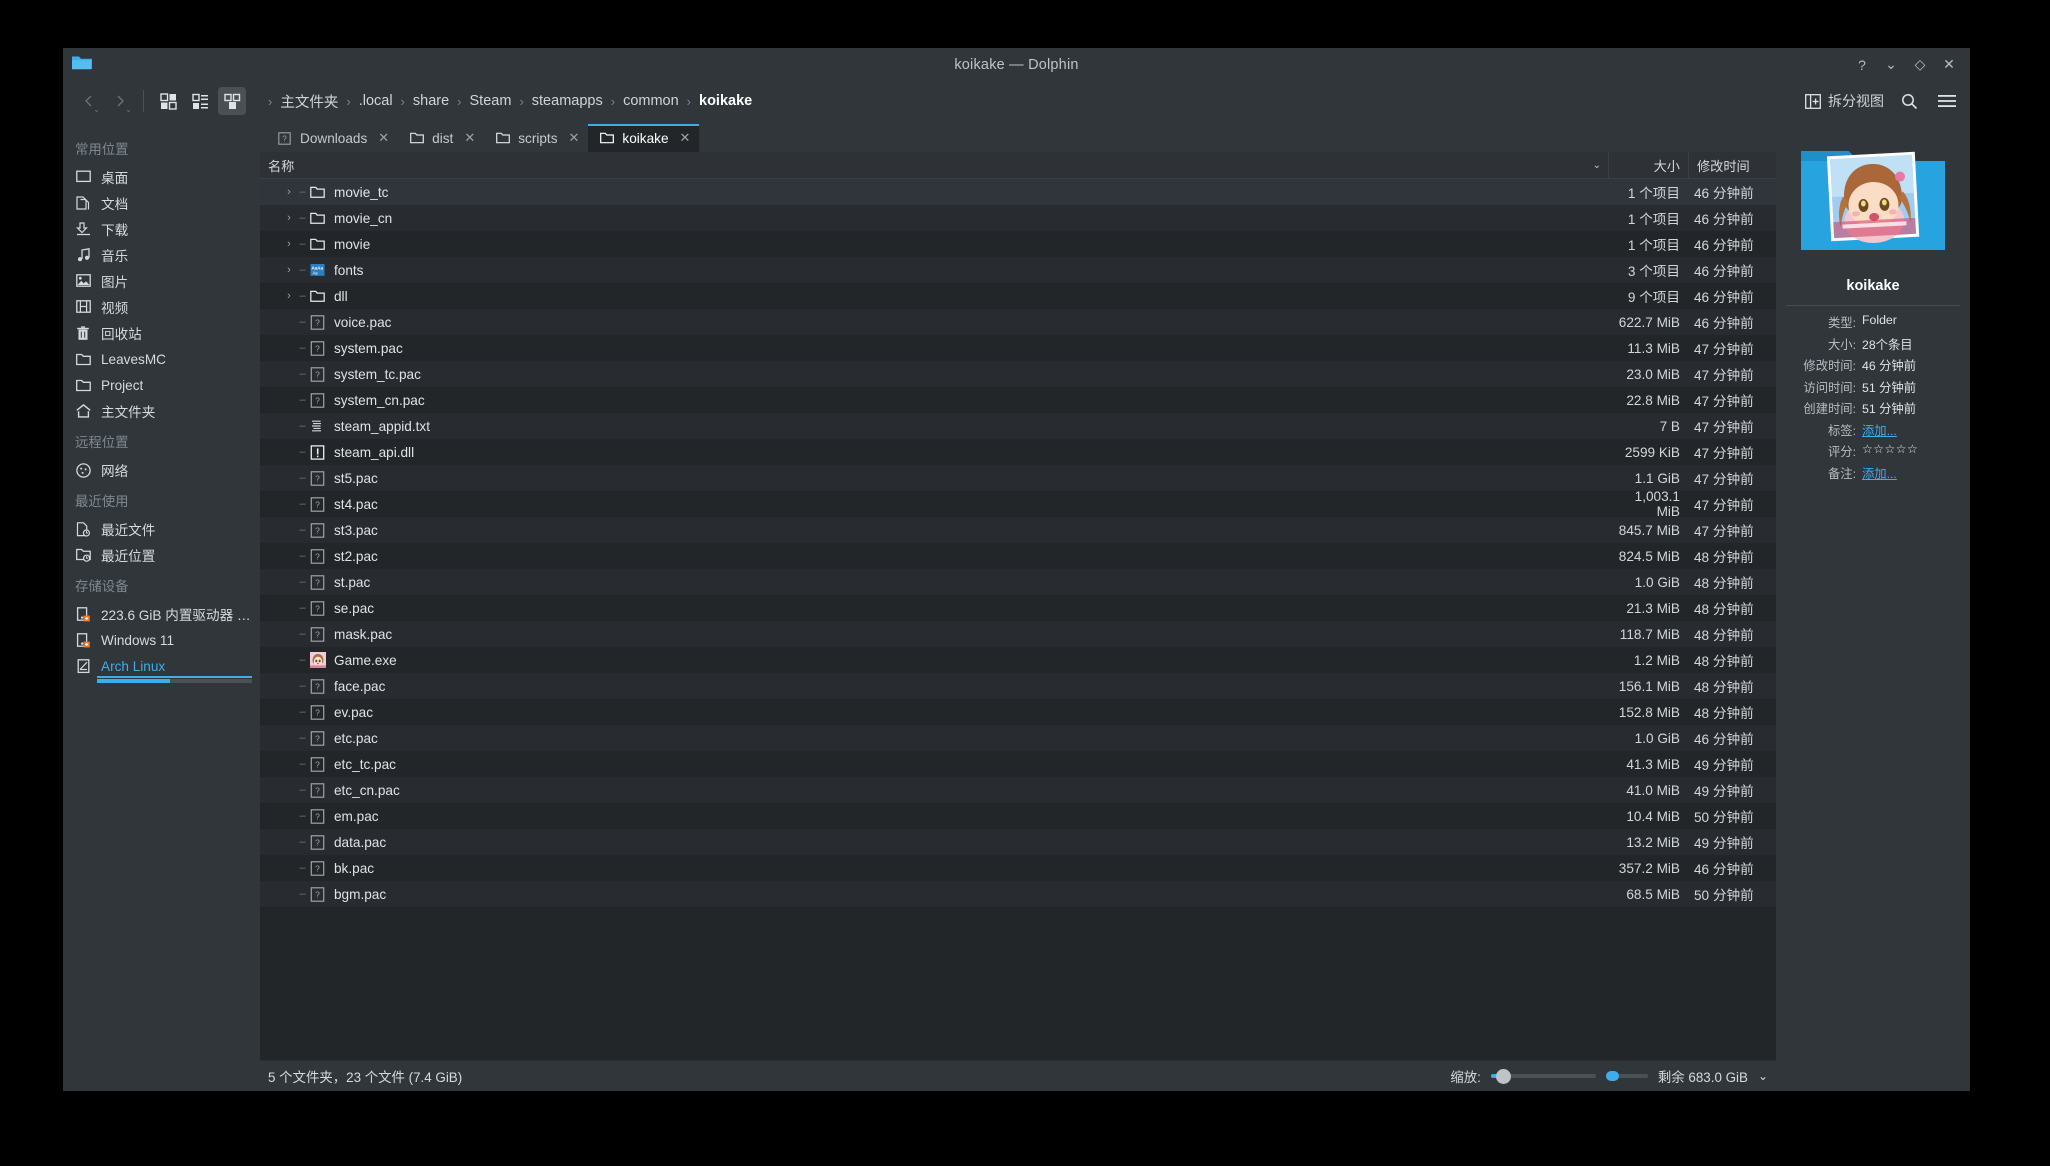  What do you see at coordinates (96, 109) in the screenshot?
I see `back-history-caret-icon: ⌄` at bounding box center [96, 109].